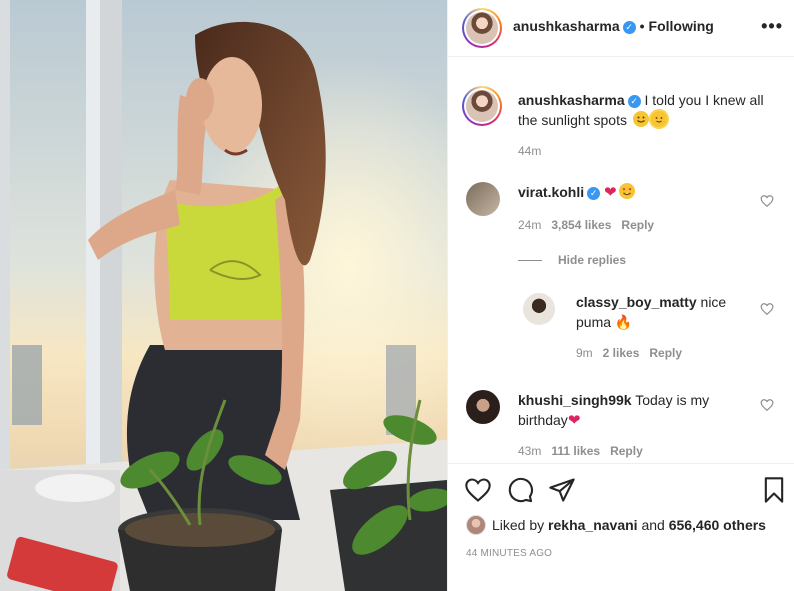 Image resolution: width=794 pixels, height=591 pixels. Describe the element at coordinates (575, 451) in the screenshot. I see `comment-3-likes: 111 likes` at that location.